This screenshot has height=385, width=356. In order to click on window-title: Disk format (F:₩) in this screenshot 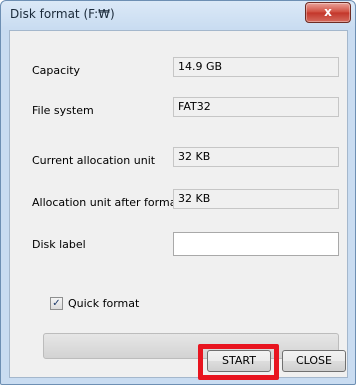, I will do `click(62, 14)`.